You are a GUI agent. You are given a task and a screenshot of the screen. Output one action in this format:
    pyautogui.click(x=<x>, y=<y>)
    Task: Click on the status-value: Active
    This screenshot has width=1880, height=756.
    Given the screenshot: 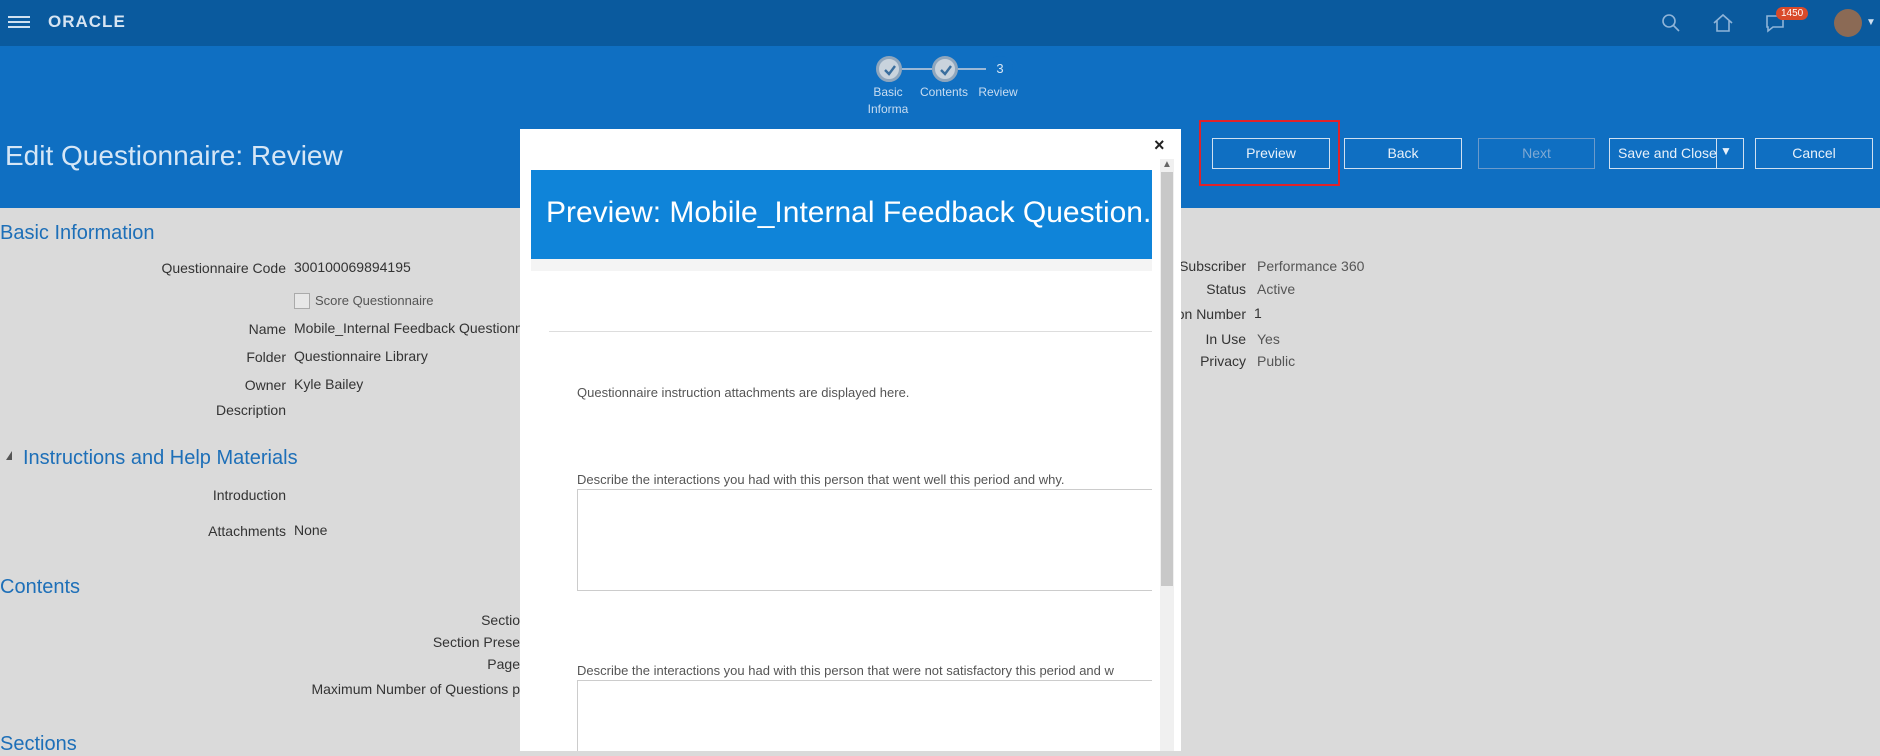 What is the action you would take?
    pyautogui.click(x=1276, y=289)
    